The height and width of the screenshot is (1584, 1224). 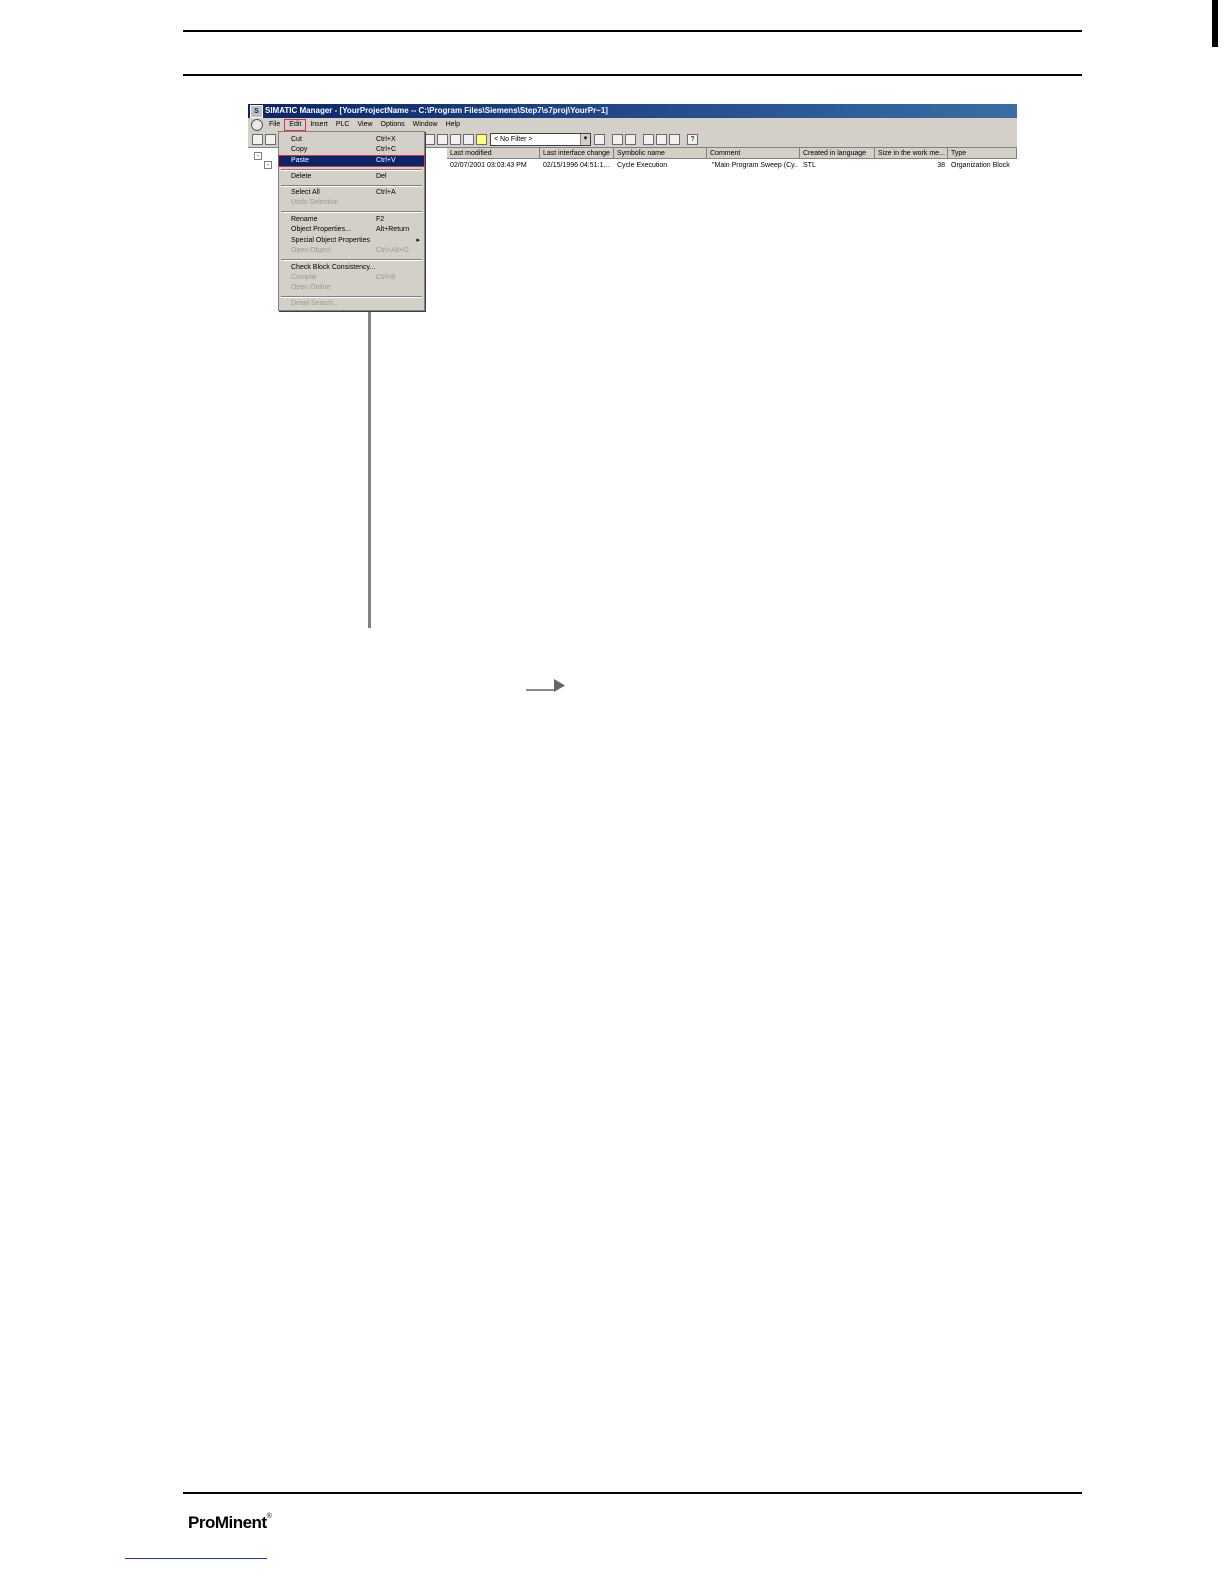 What do you see at coordinates (493, 153) in the screenshot?
I see `col-last-modified: Last modified` at bounding box center [493, 153].